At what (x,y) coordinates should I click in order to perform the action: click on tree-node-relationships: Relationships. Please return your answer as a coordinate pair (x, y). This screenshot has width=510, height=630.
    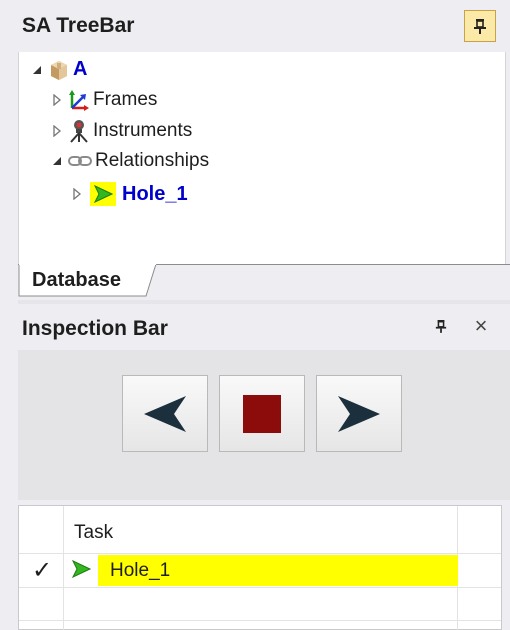
    Looking at the image, I should click on (129, 161).